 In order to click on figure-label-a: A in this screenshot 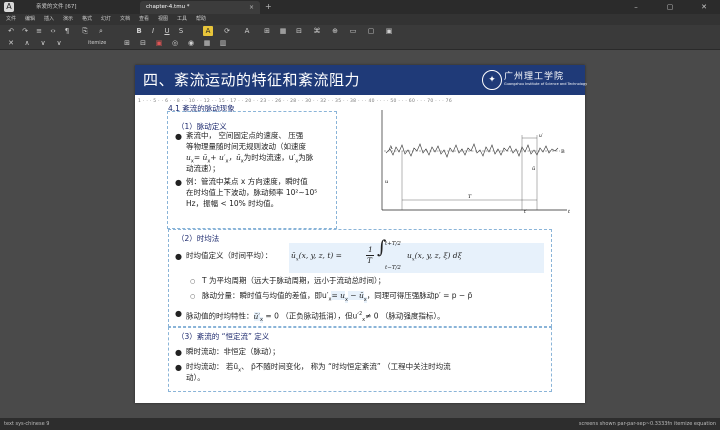, I will do `click(390, 148)`.